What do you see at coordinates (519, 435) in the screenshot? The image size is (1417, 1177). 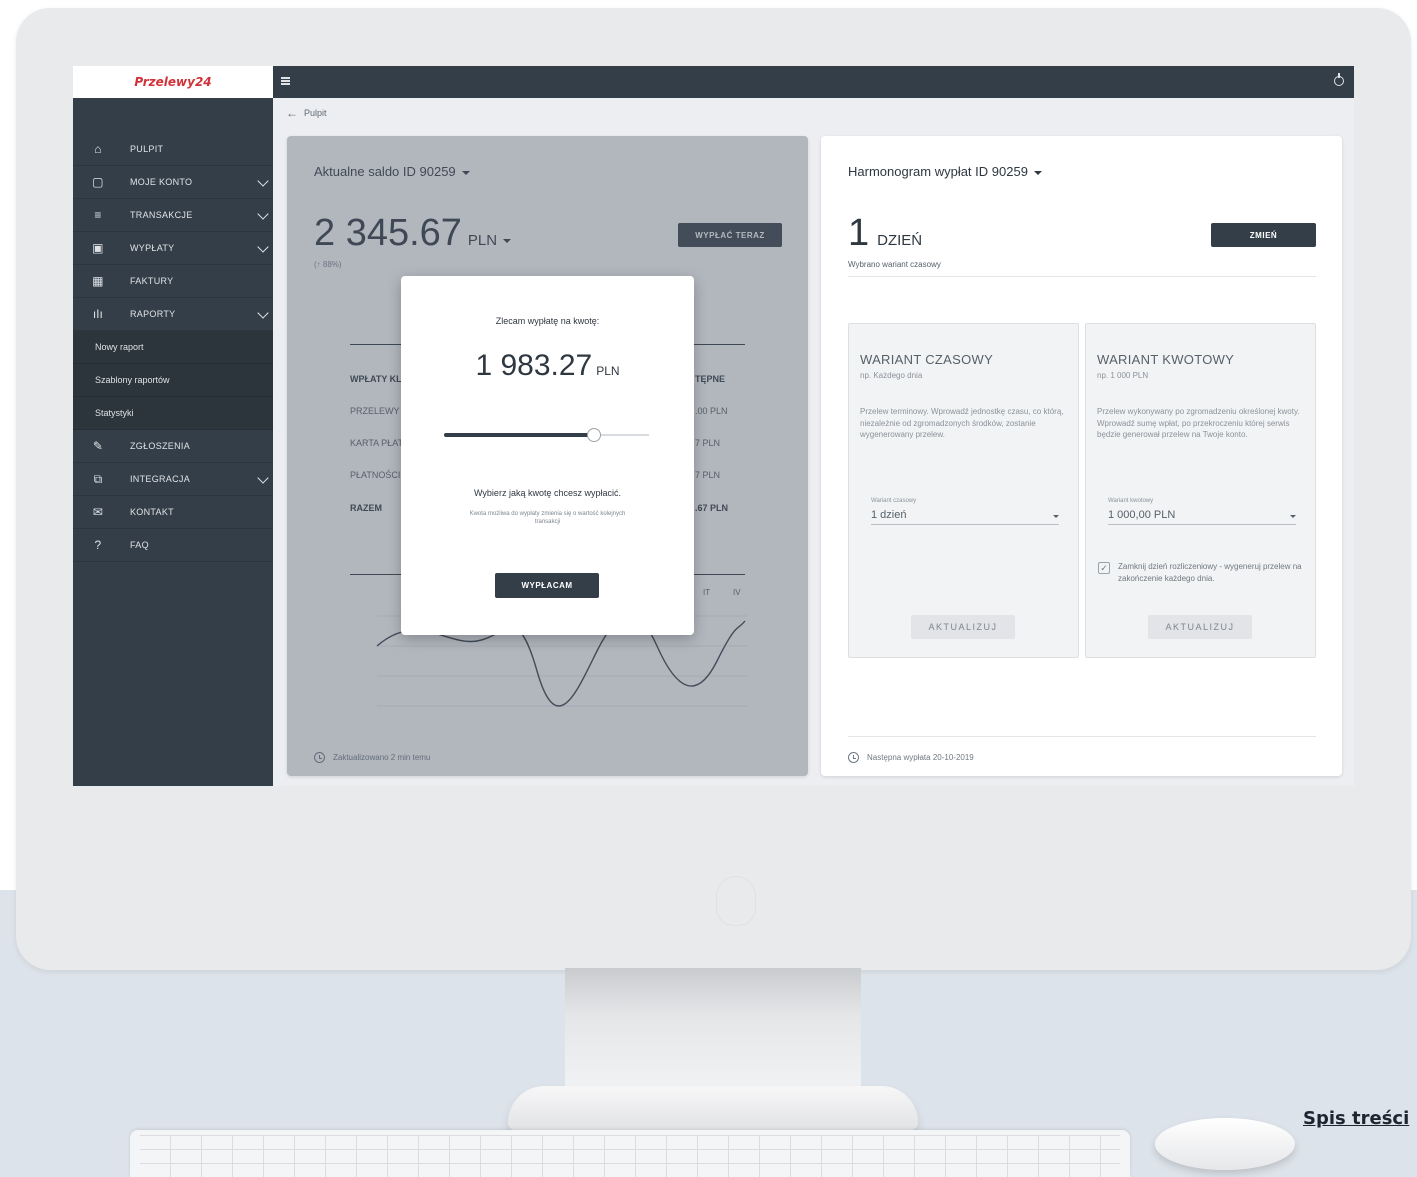 I see `slider-fill` at bounding box center [519, 435].